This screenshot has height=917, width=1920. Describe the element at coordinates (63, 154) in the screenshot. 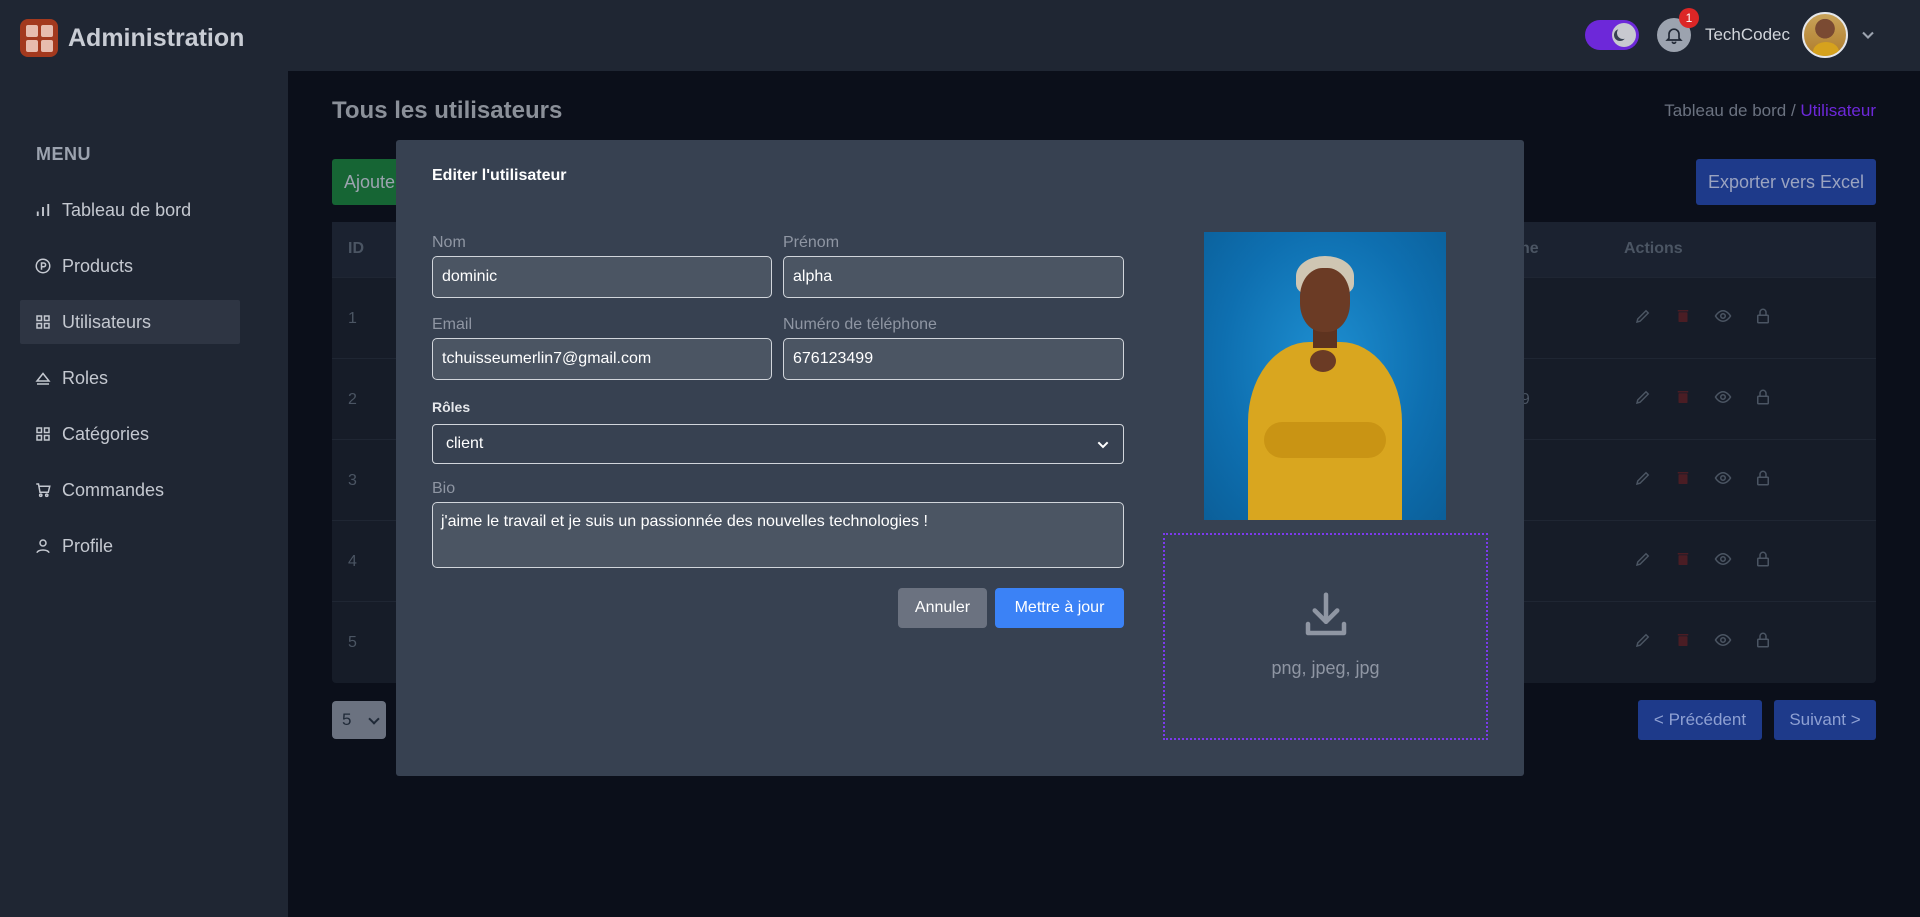

I see `menu-title: MENU` at that location.